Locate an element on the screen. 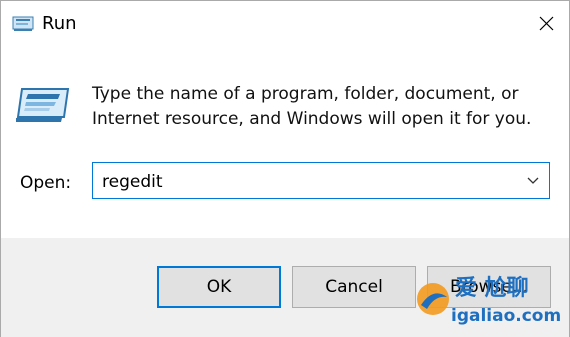  watermark-logo: 爱 尬聊 igaliao.com is located at coordinates (489, 300).